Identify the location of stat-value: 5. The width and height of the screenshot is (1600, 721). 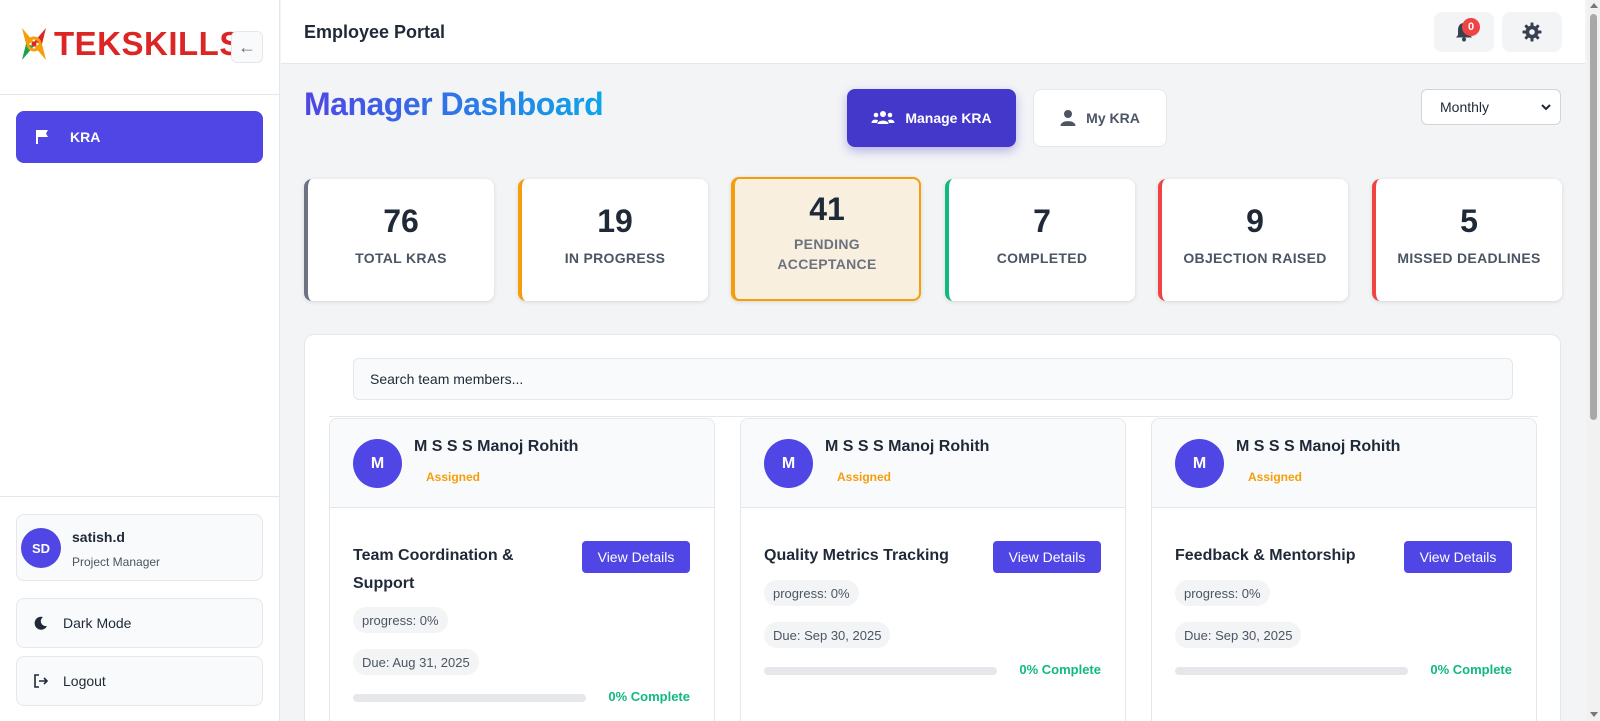
(1469, 221).